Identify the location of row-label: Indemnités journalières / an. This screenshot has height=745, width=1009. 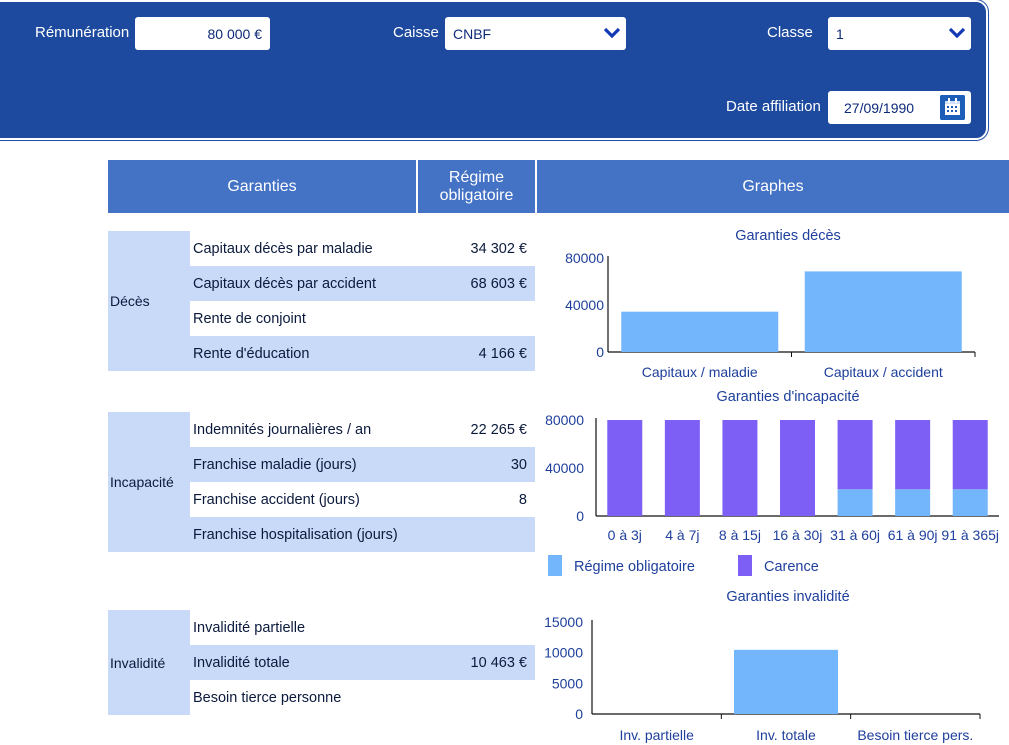
(282, 429).